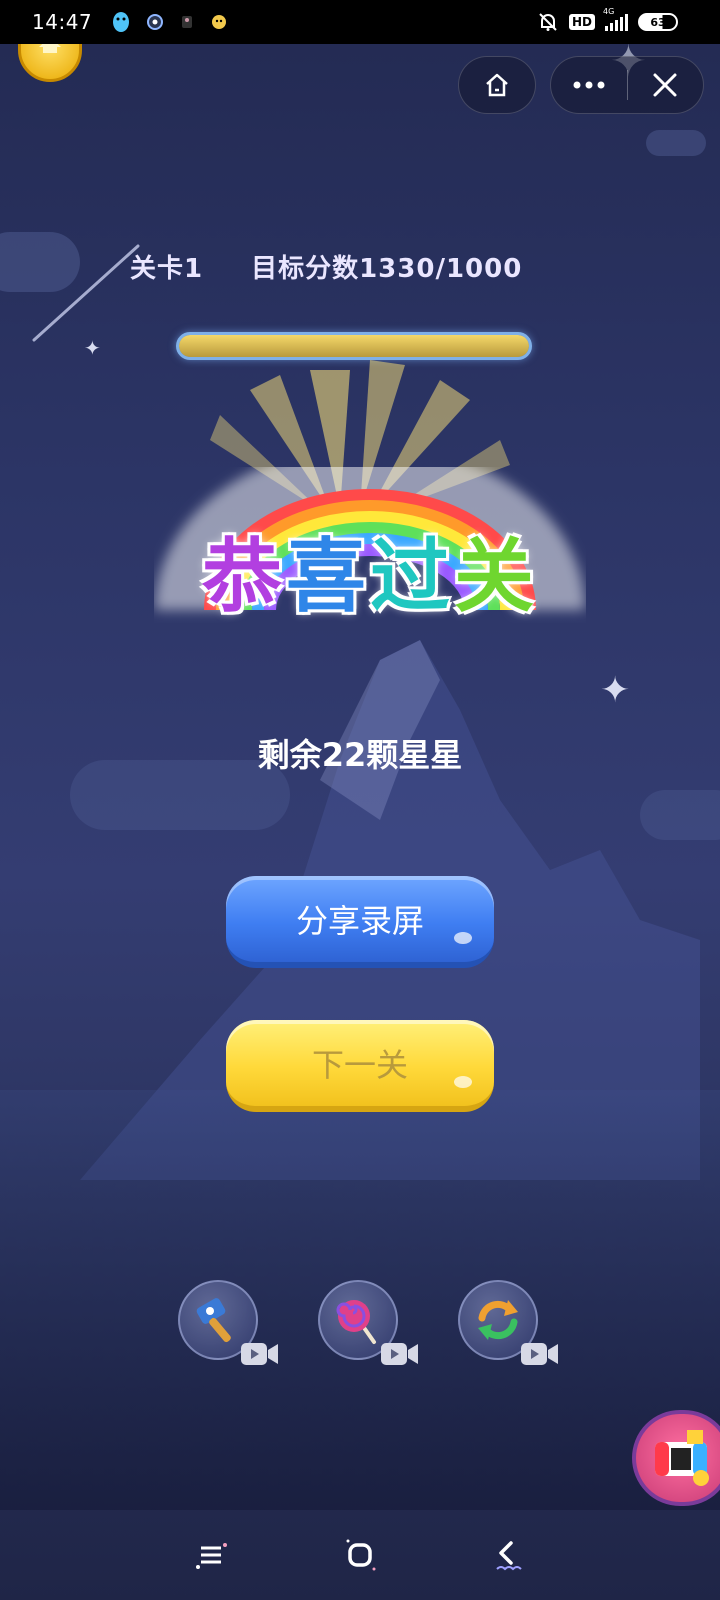  Describe the element at coordinates (213, 1320) in the screenshot. I see `hammer-icon` at that location.